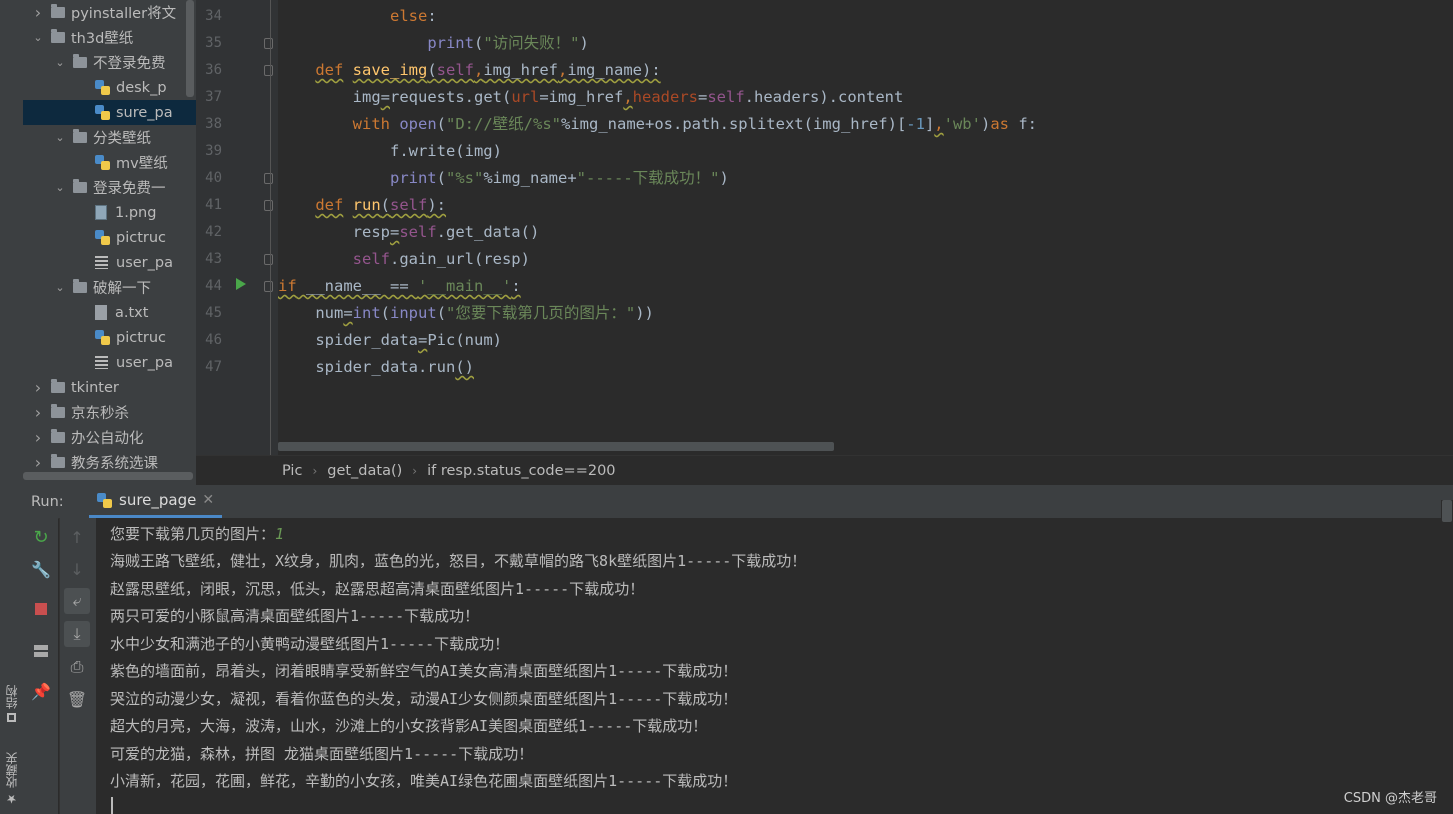  What do you see at coordinates (464, 340) in the screenshot?
I see `code-token: Pic(num)` at bounding box center [464, 340].